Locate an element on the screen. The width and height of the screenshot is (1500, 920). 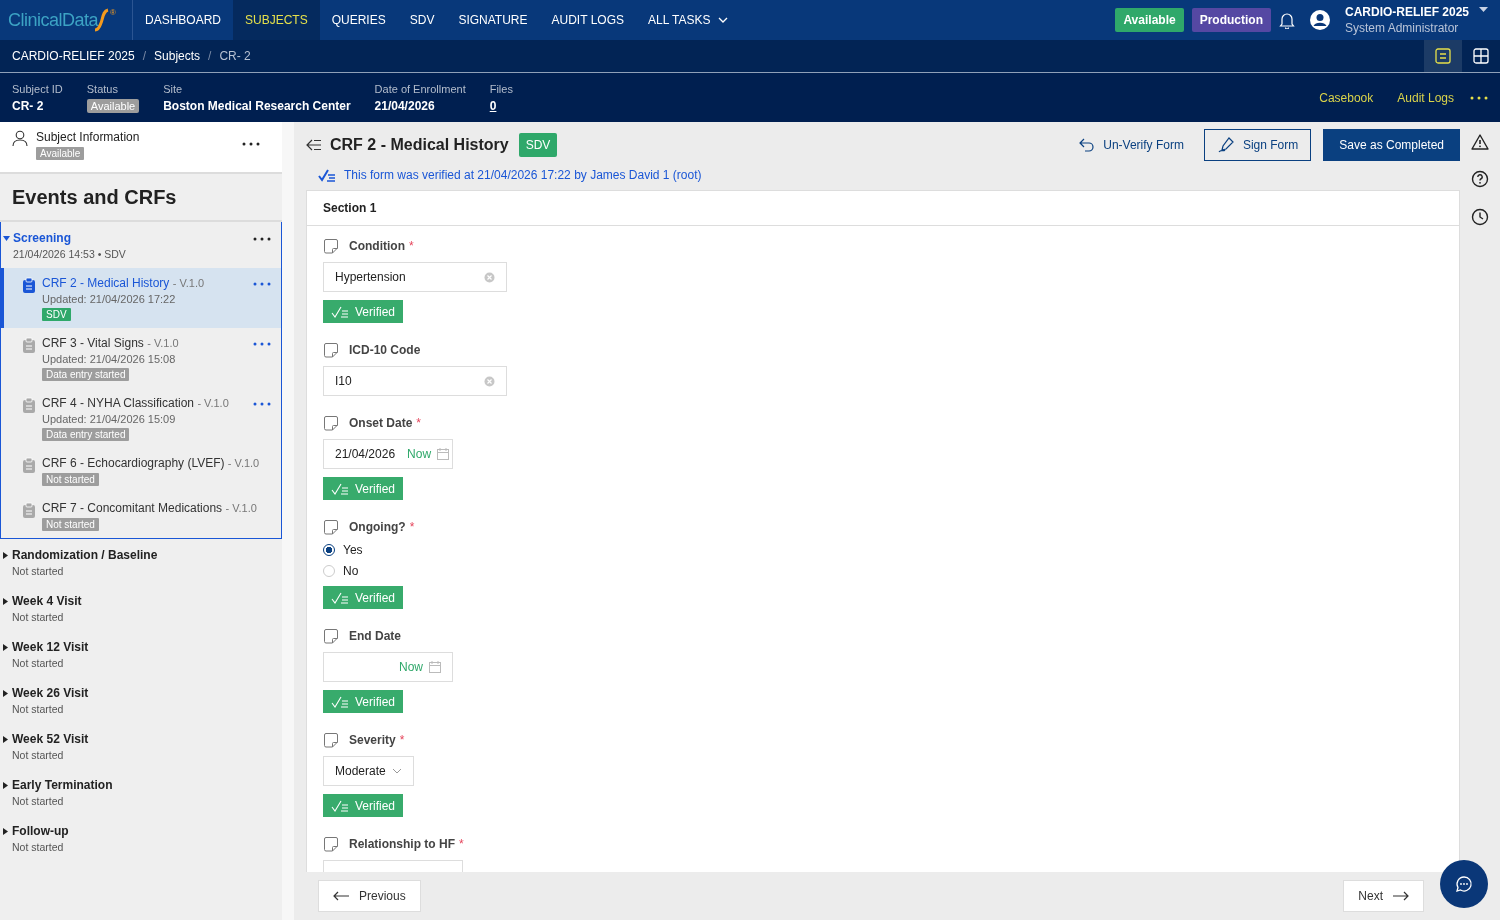
user-role: System Administrator is located at coordinates (1402, 28).